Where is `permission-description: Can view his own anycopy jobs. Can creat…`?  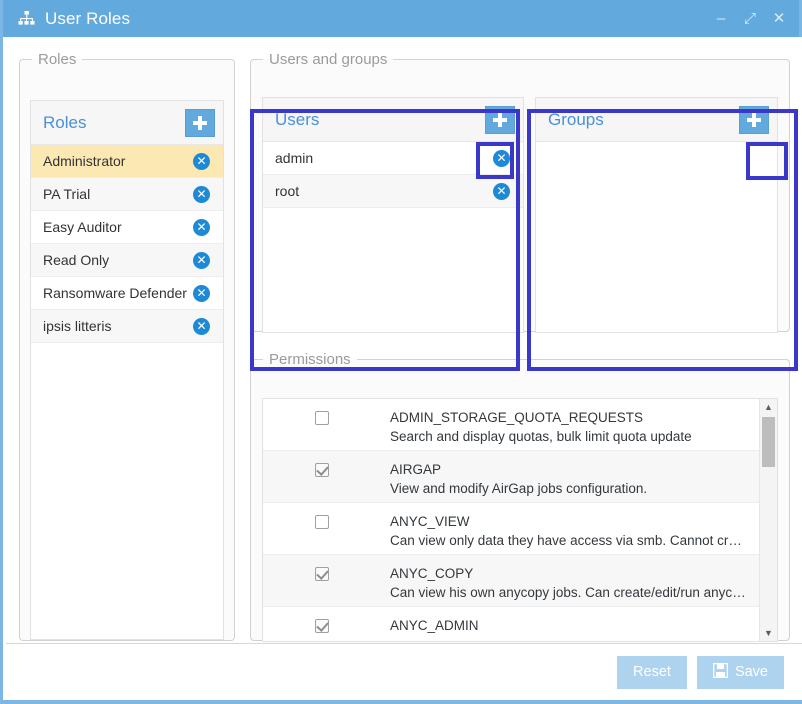 permission-description: Can view his own anycopy jobs. Can creat… is located at coordinates (569, 592).